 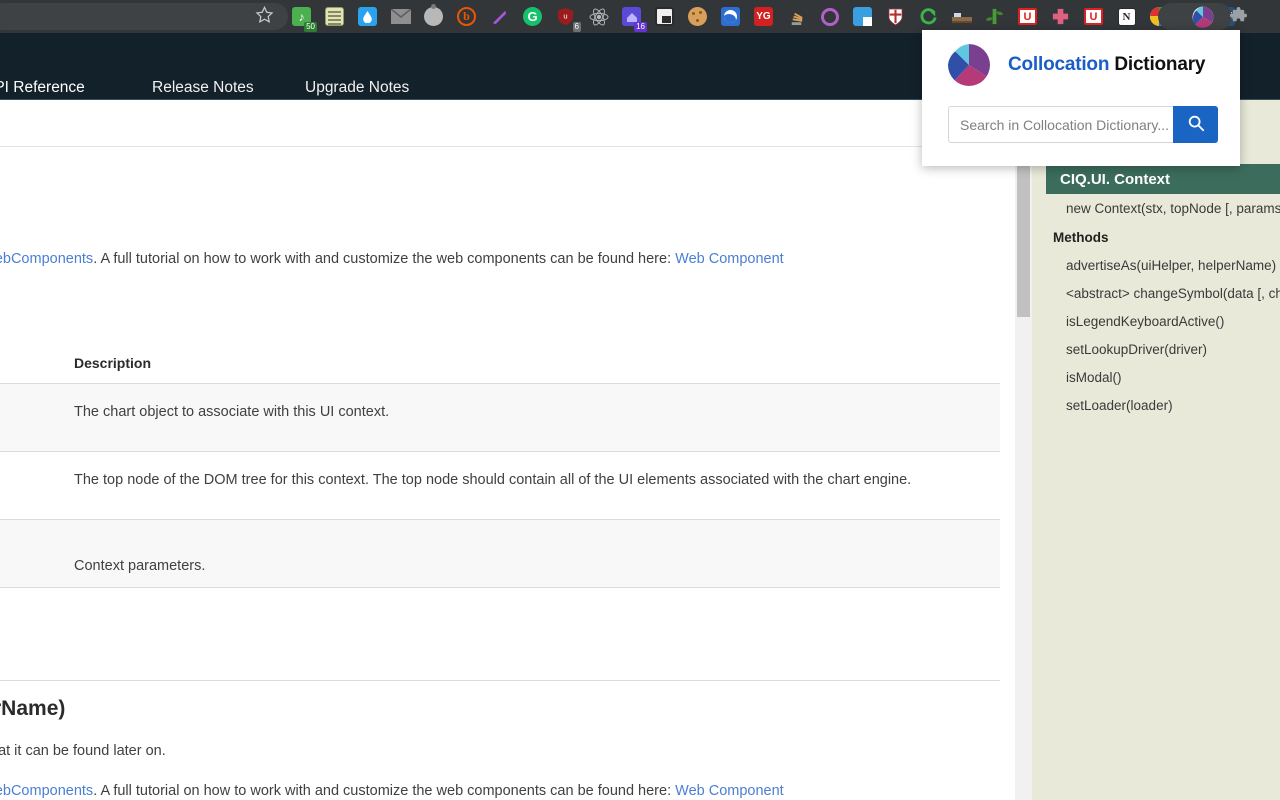 I want to click on ext-cookie-manager-extension, so click(x=697, y=16).